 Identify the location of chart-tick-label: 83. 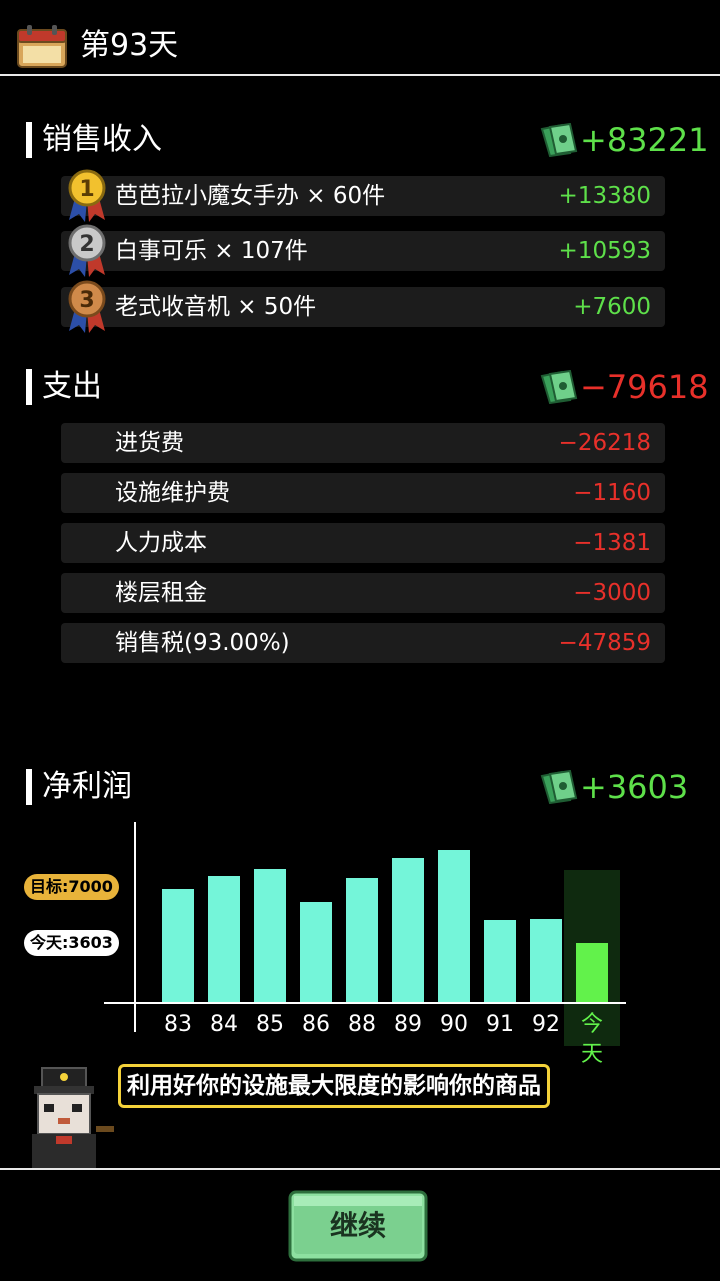
(178, 1024).